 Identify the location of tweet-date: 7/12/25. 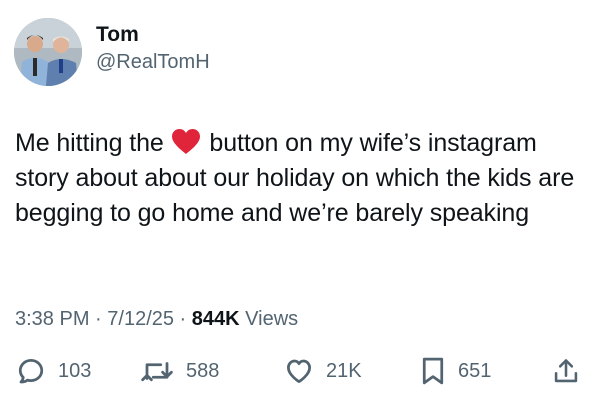
(140, 319).